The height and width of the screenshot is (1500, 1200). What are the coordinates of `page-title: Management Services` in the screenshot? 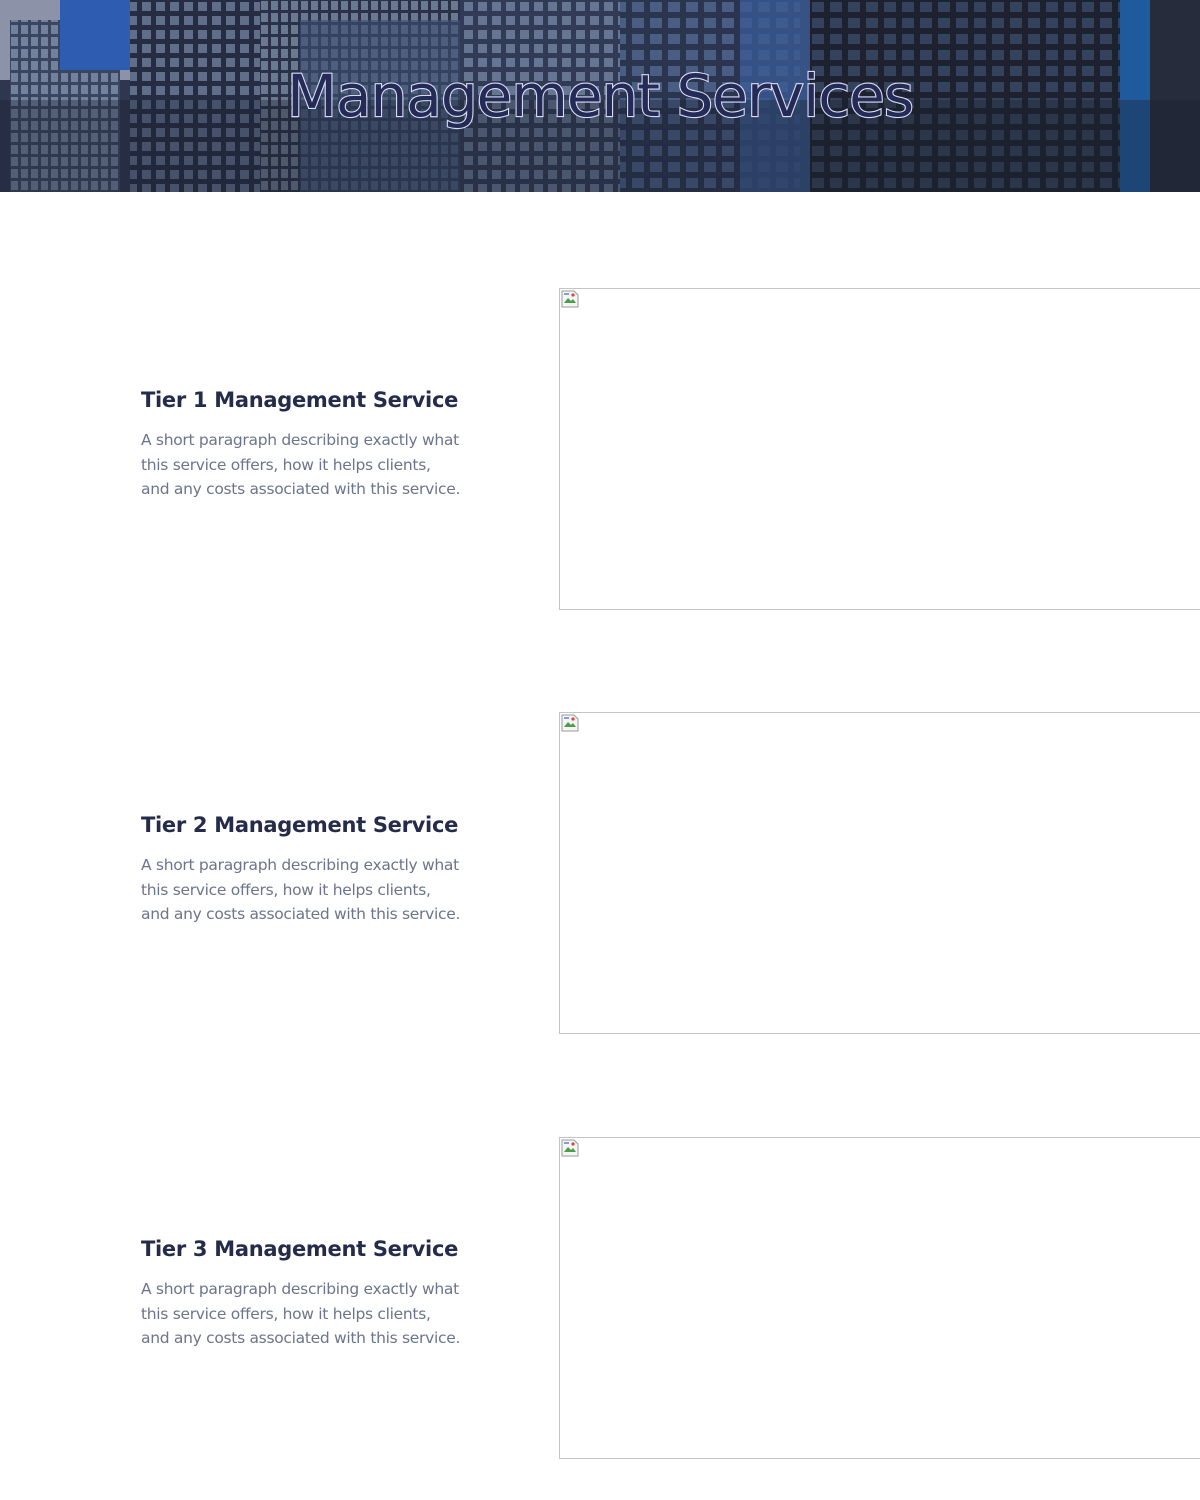 It's located at (600, 96).